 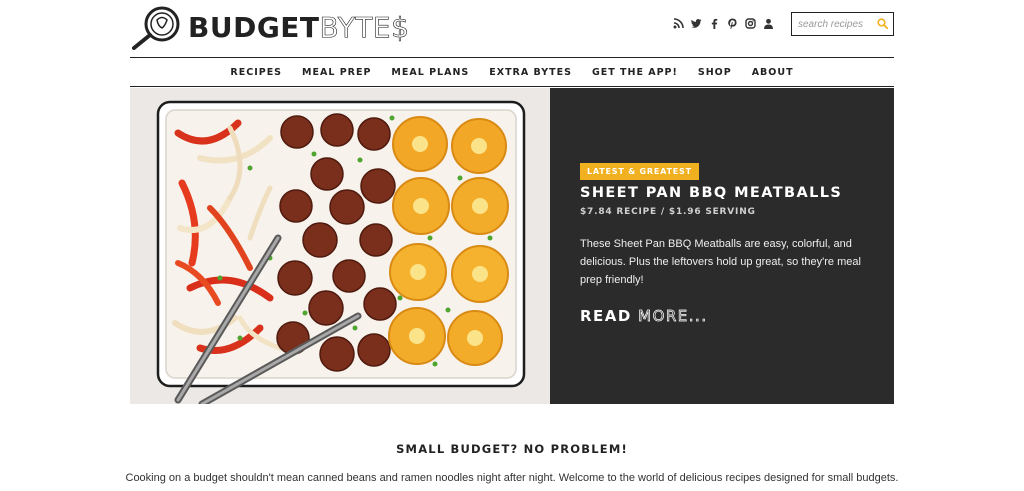 I want to click on nav-item-about: ABOUT, so click(x=773, y=72).